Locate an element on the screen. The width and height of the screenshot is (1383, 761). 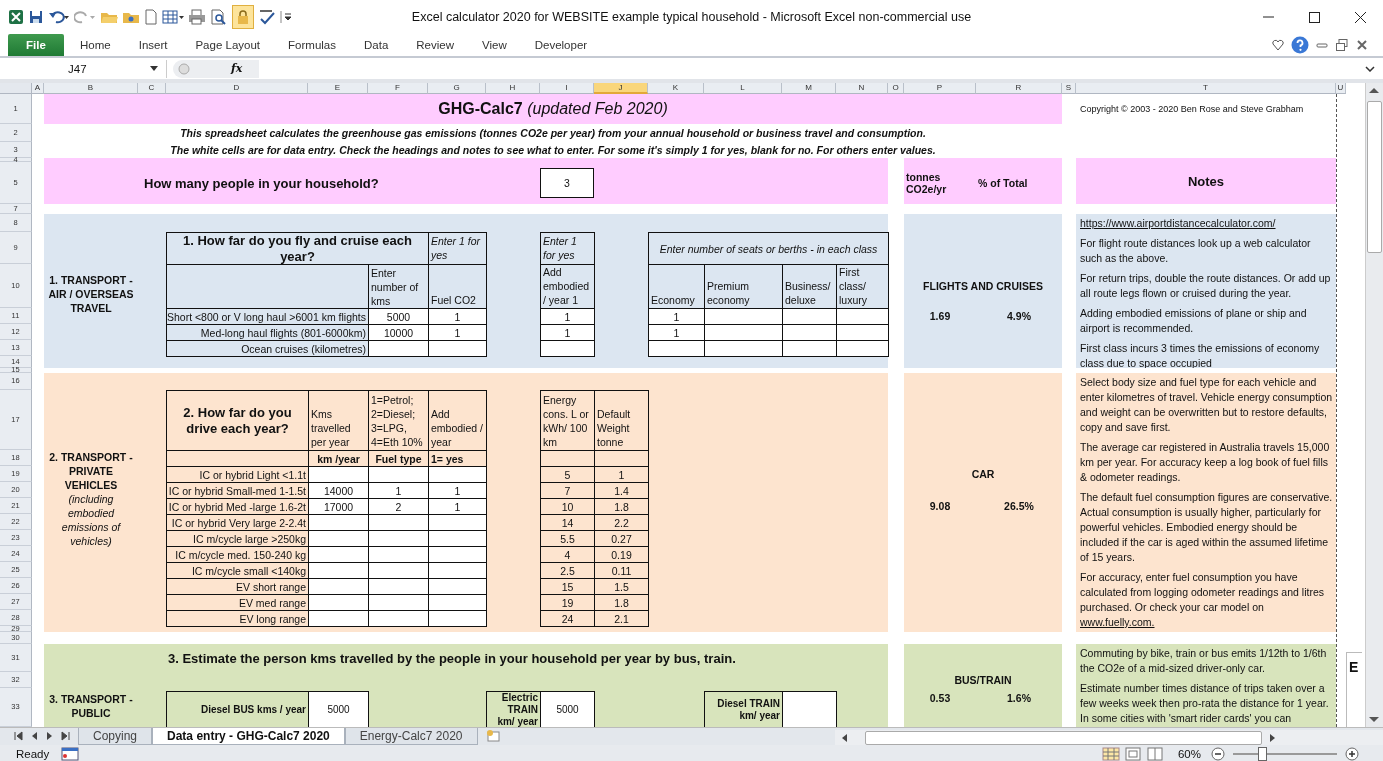
horizontal-scrollbar is located at coordinates (1109, 737).